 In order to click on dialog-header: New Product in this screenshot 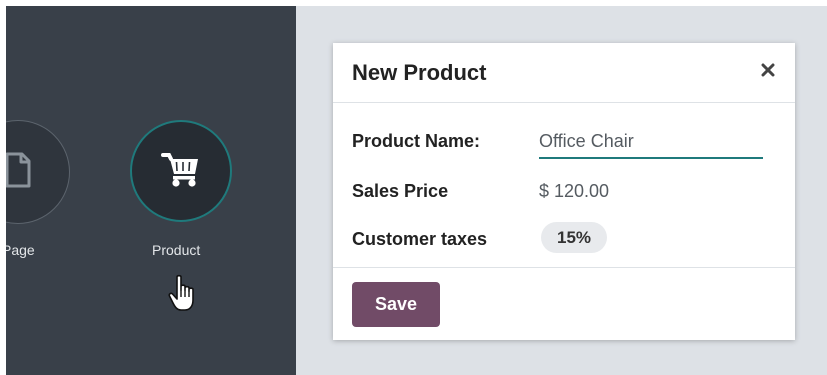, I will do `click(564, 73)`.